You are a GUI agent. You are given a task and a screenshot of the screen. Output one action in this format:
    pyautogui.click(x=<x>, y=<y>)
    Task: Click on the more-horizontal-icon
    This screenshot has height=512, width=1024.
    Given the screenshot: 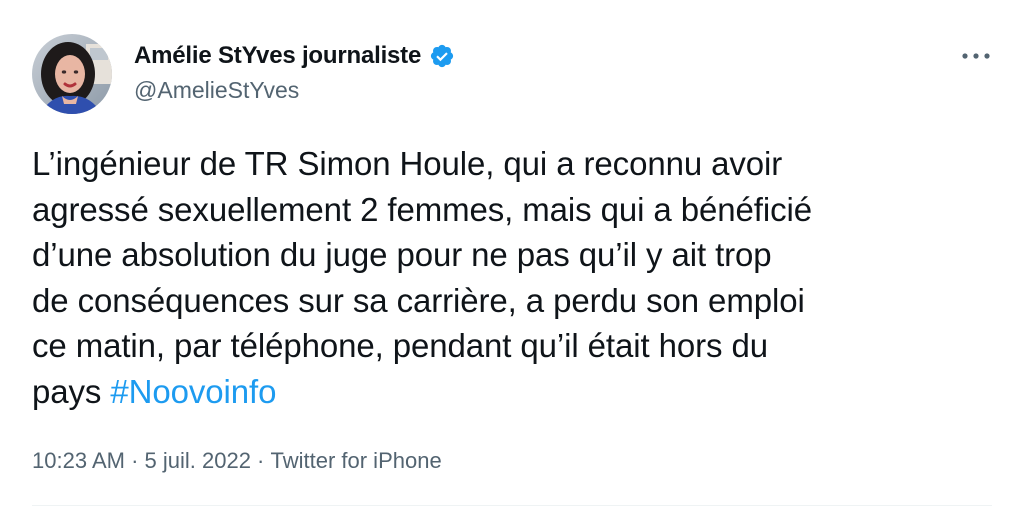 What is the action you would take?
    pyautogui.click(x=976, y=56)
    